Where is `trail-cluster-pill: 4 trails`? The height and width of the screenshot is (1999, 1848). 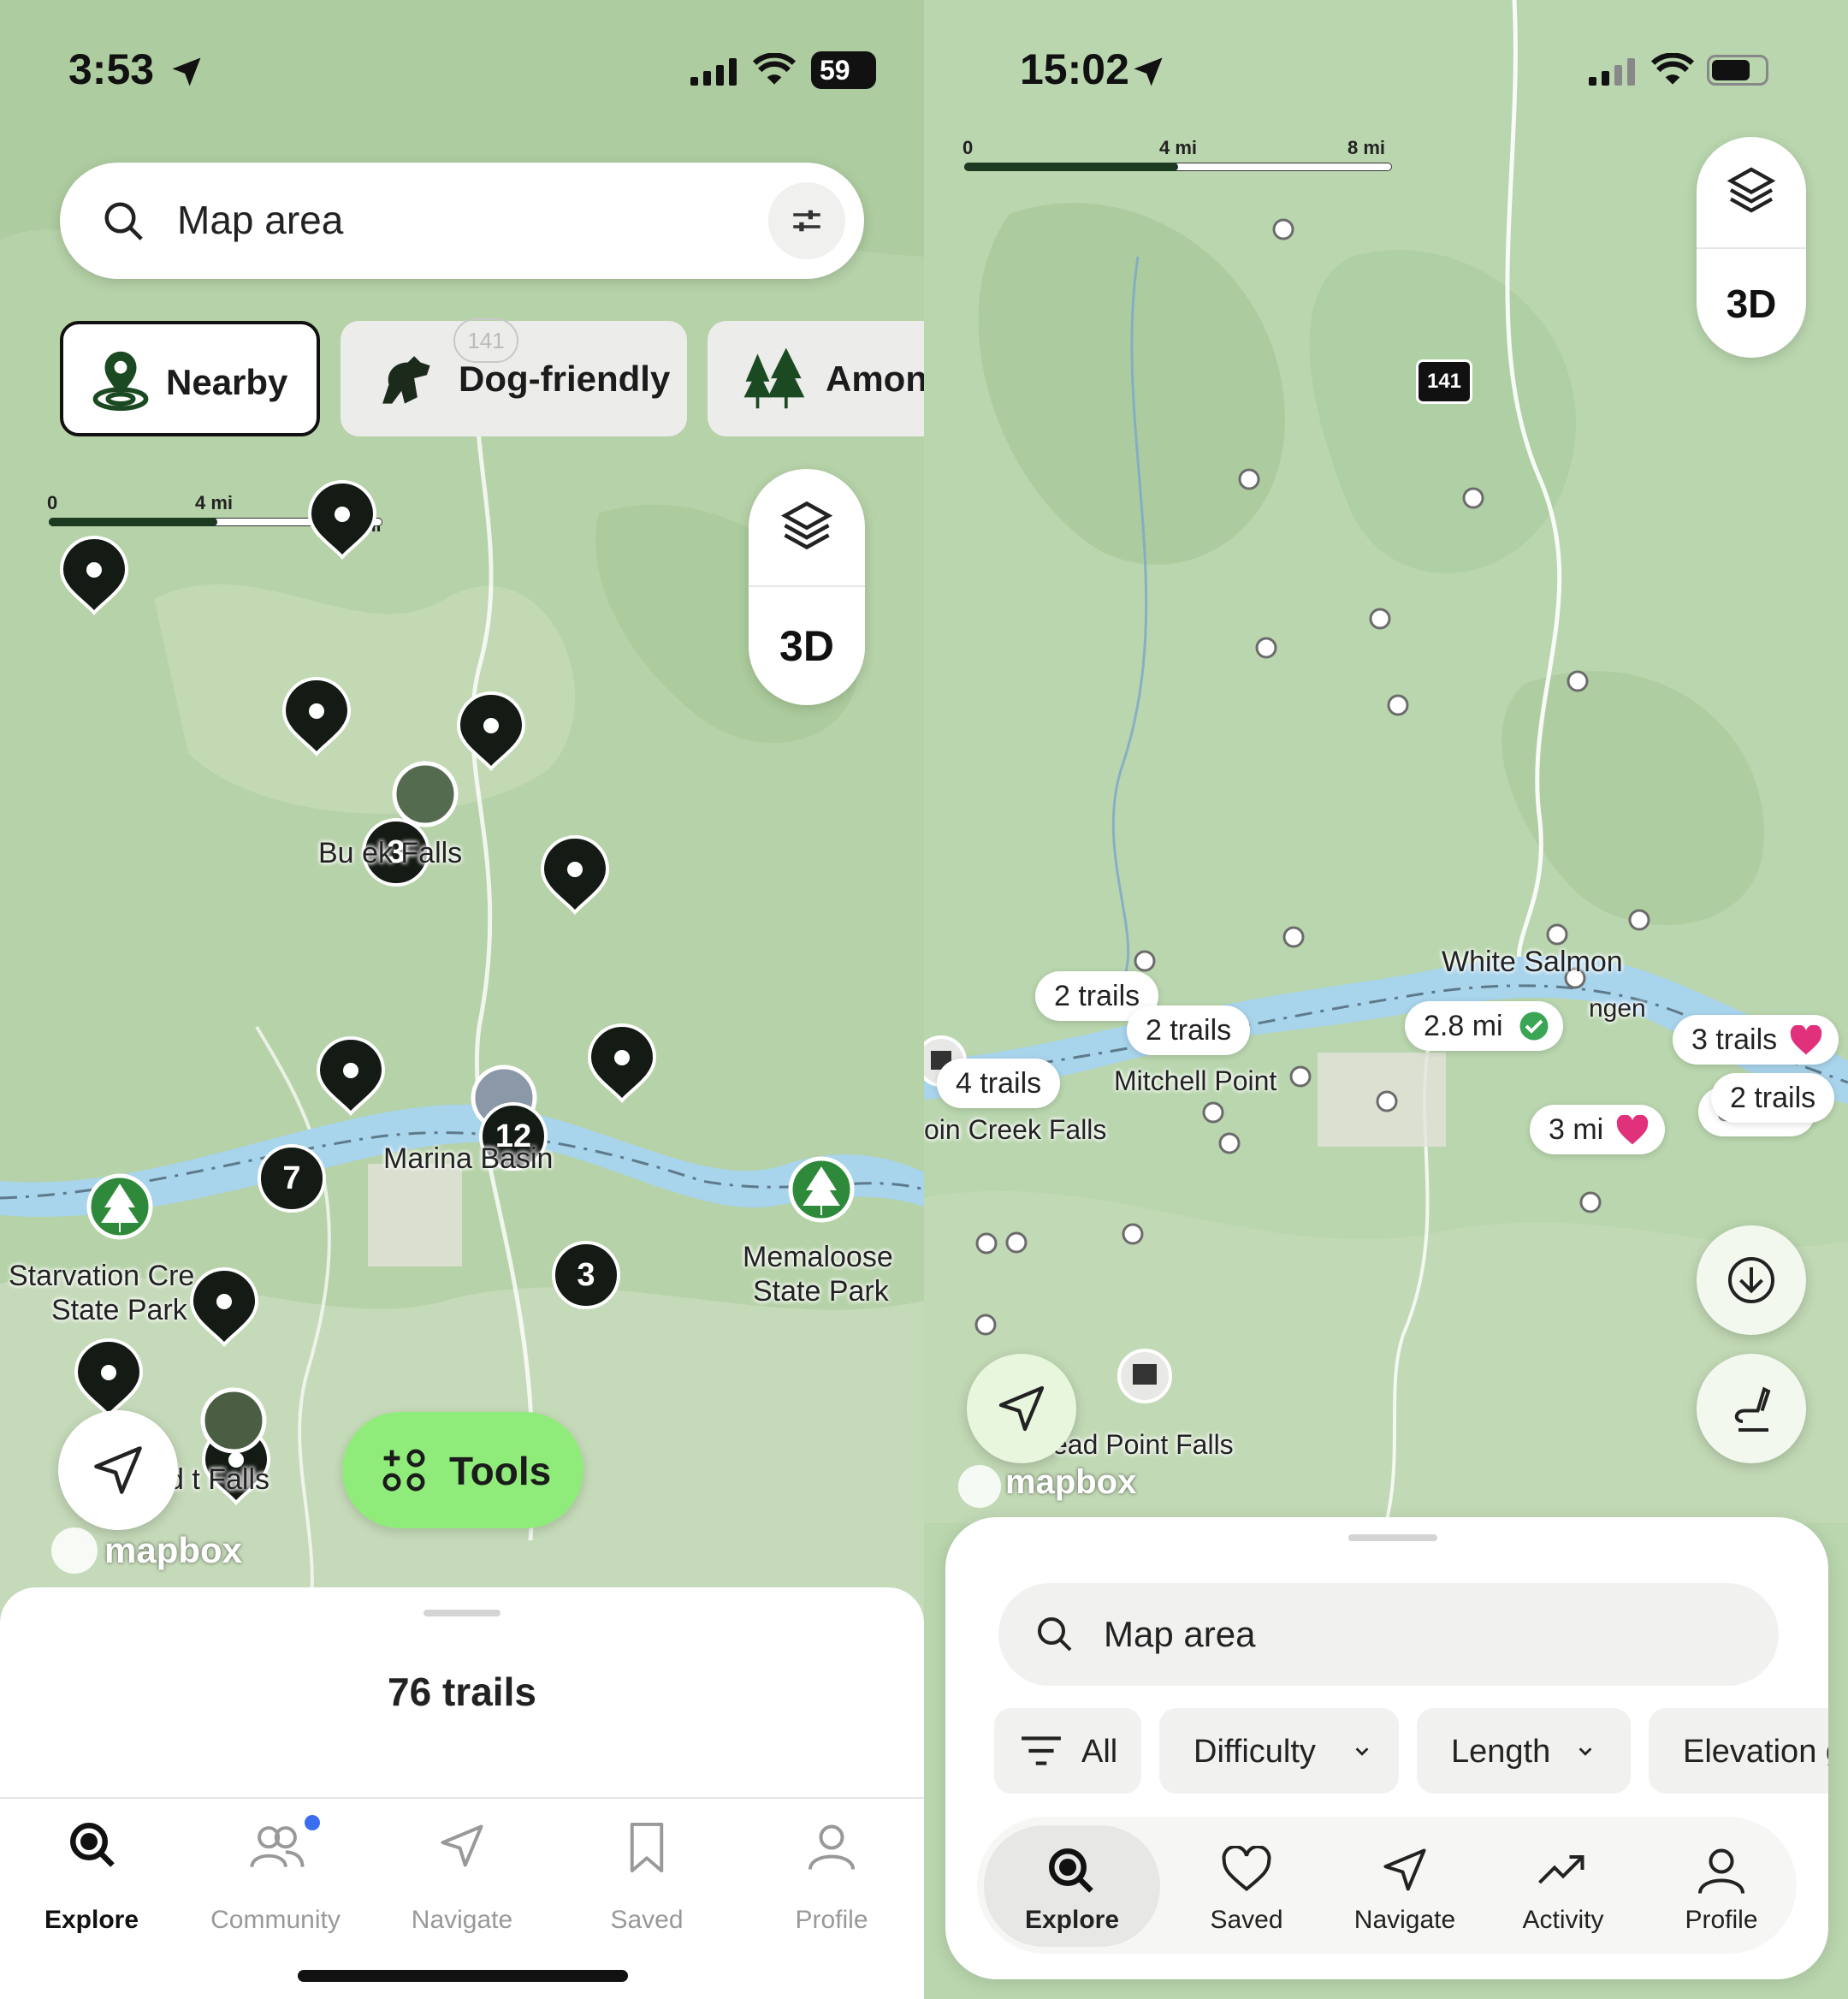
trail-cluster-pill: 4 trails is located at coordinates (999, 1083).